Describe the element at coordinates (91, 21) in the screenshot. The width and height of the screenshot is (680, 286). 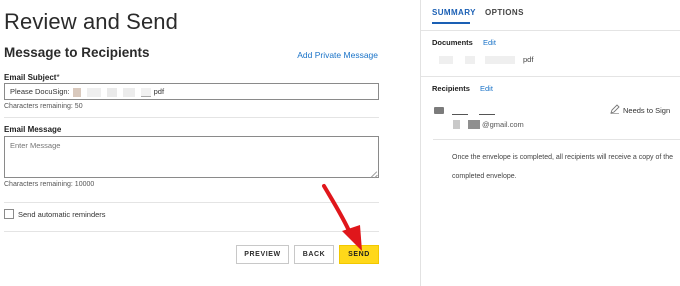
I see `page-title: Review and Send` at that location.